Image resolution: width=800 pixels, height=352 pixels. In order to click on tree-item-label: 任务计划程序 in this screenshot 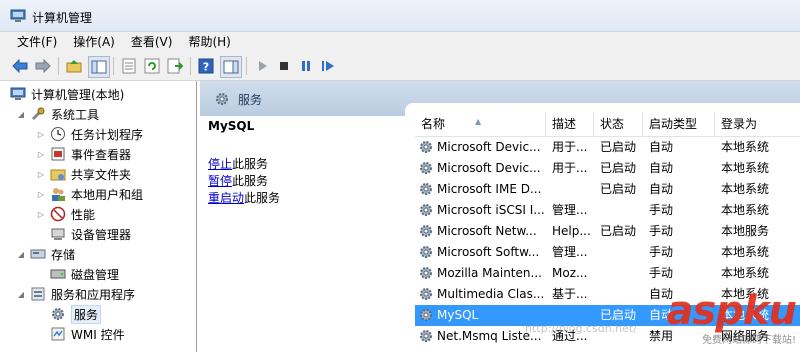, I will do `click(107, 134)`.